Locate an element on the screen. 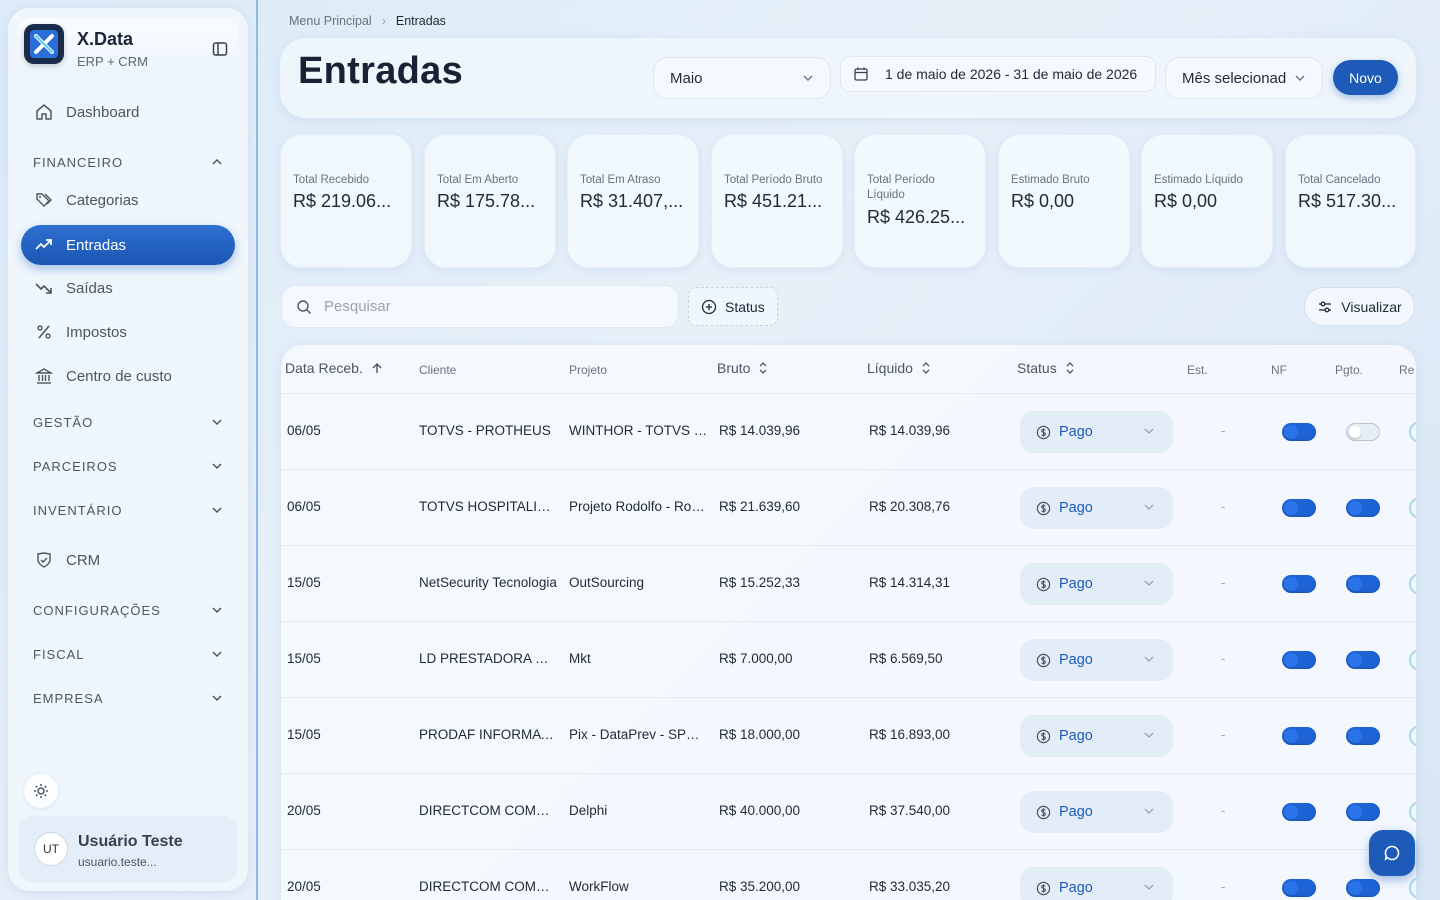  sidebar-item-categorias: Categorias is located at coordinates (128, 200).